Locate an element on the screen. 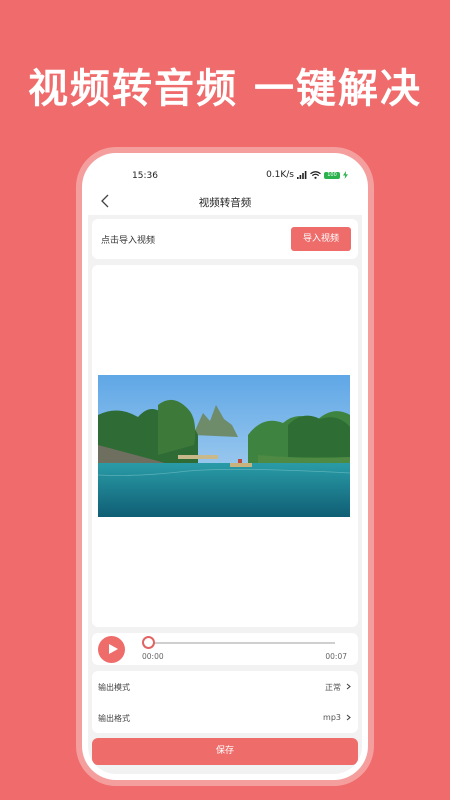 Image resolution: width=450 pixels, height=800 pixels. import-label: 点击导入视频 is located at coordinates (128, 239).